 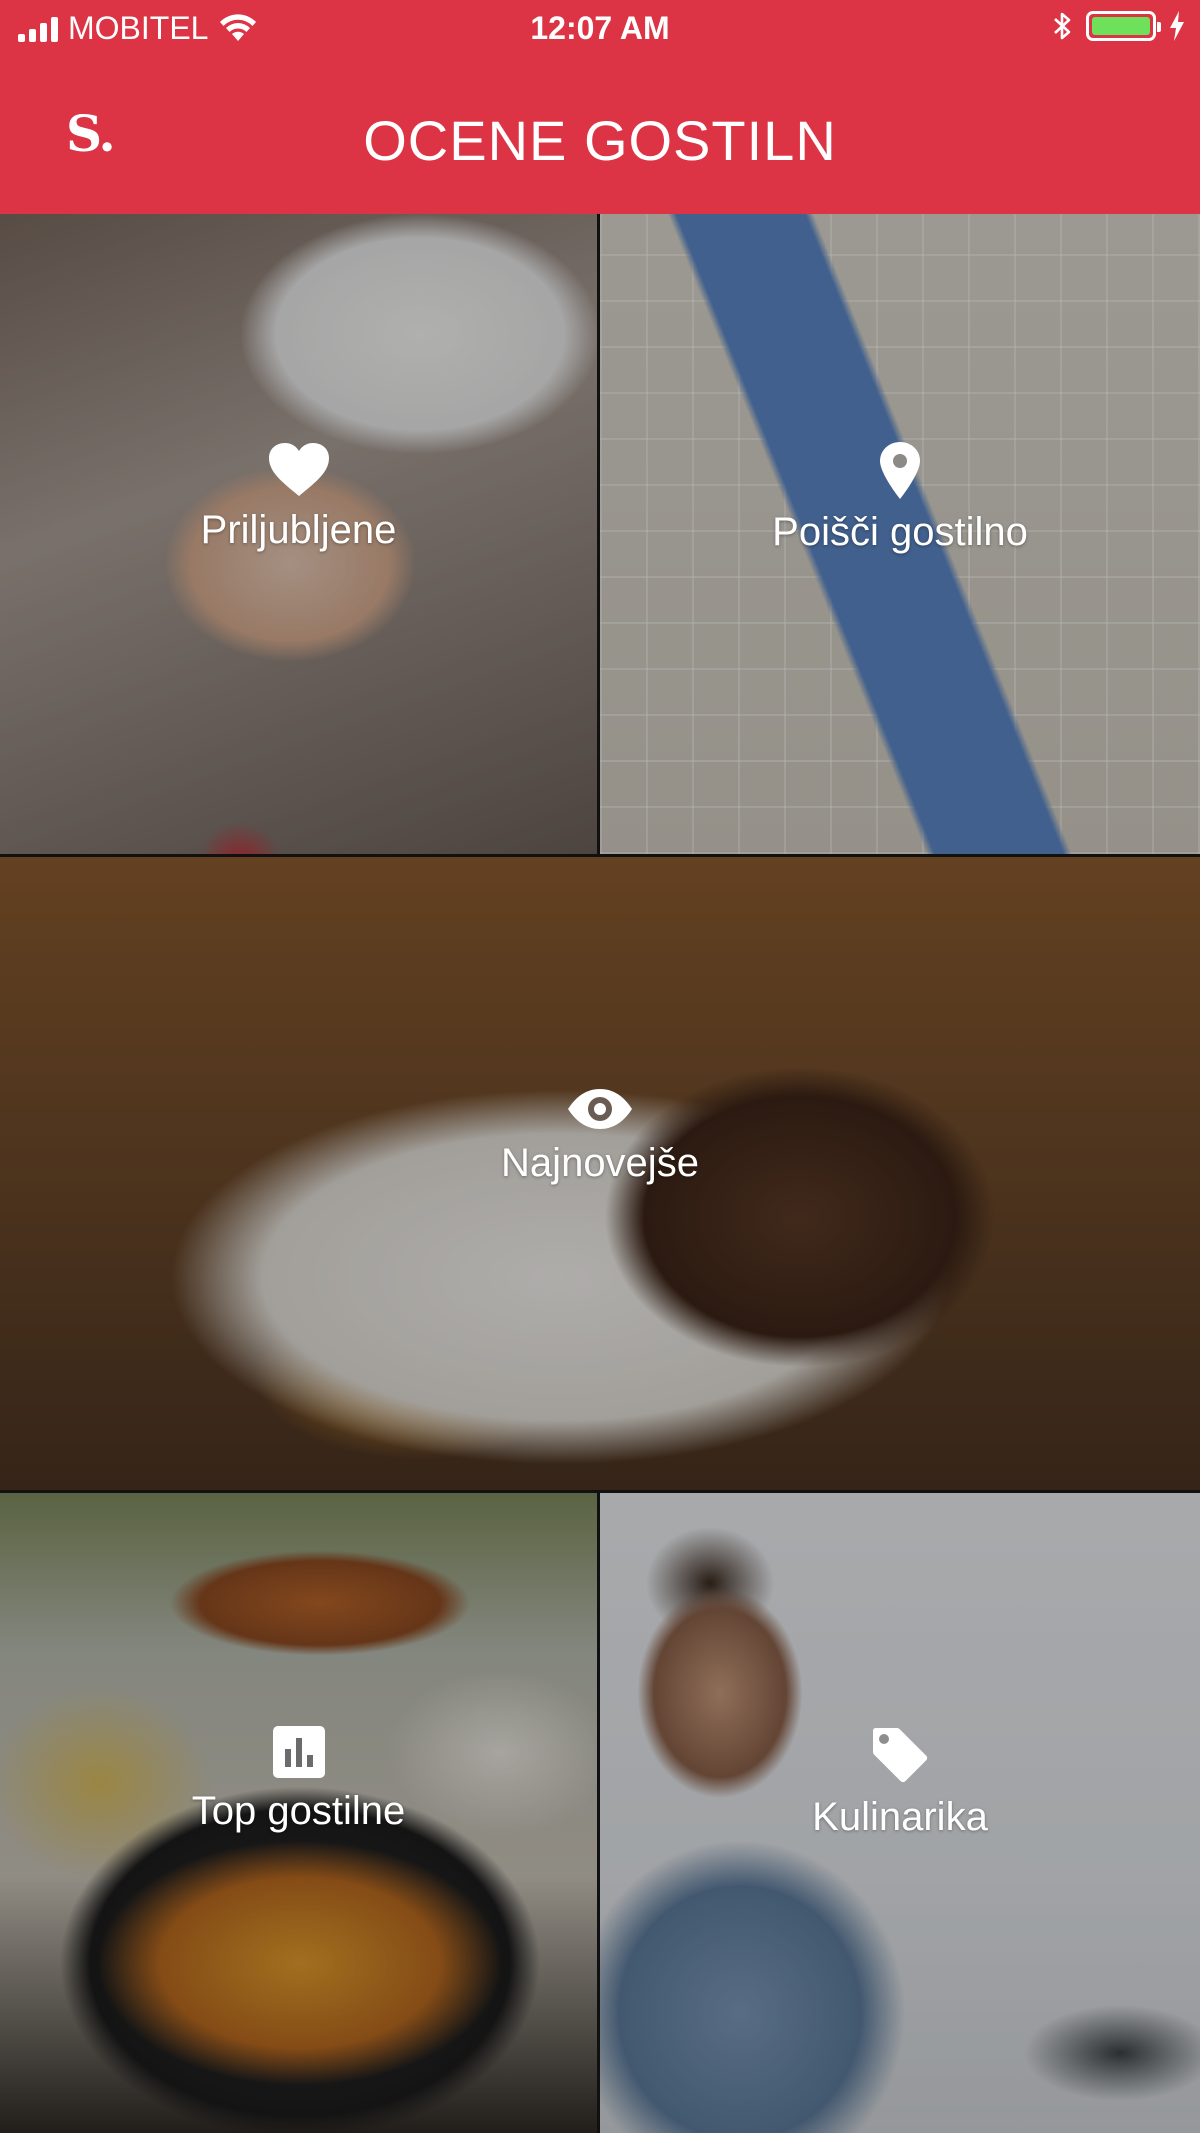 What do you see at coordinates (900, 1817) in the screenshot?
I see `tile-label: Kulinarika` at bounding box center [900, 1817].